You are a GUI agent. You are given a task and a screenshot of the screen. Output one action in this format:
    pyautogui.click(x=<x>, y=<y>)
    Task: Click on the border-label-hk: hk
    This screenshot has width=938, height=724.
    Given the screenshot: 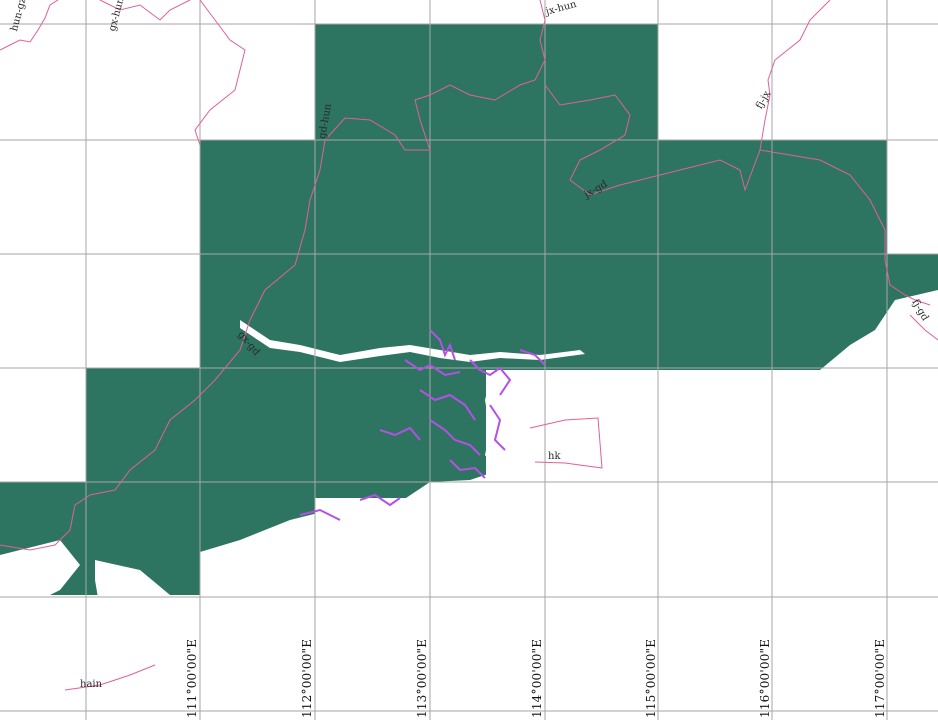 What is the action you would take?
    pyautogui.click(x=554, y=456)
    